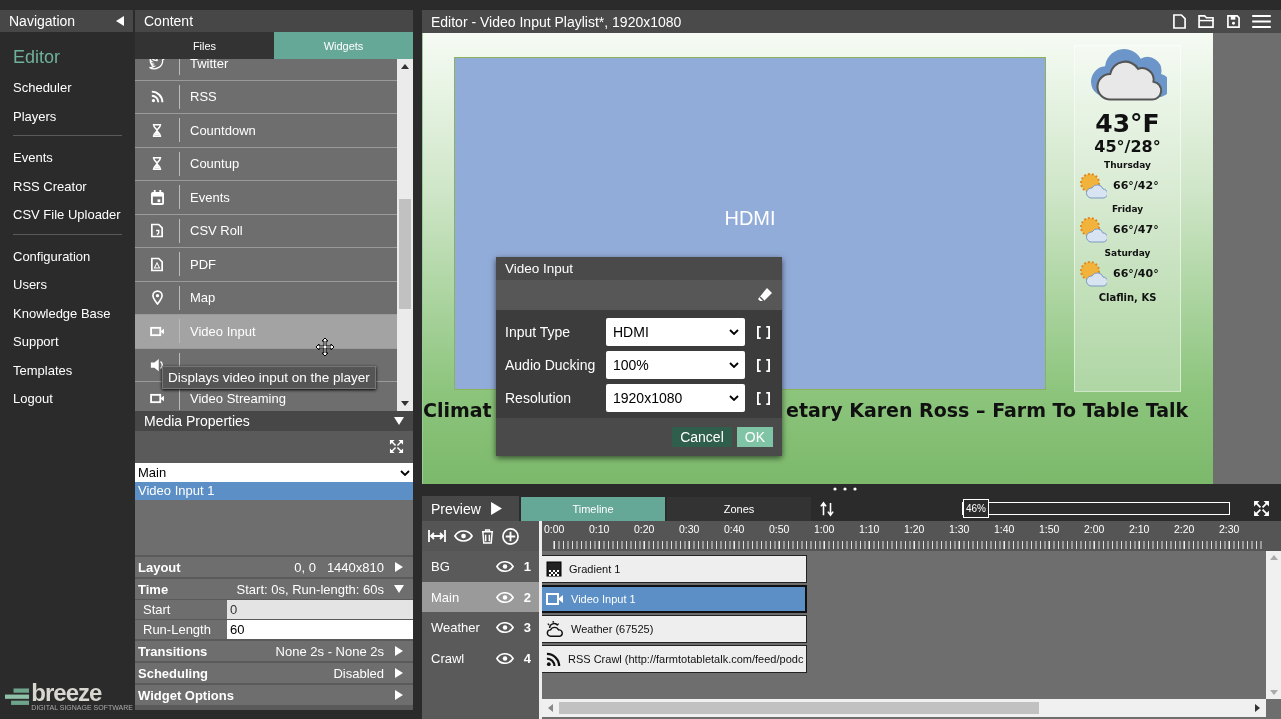 This screenshot has width=1281, height=719. What do you see at coordinates (487, 536) in the screenshot?
I see `trash-icon` at bounding box center [487, 536].